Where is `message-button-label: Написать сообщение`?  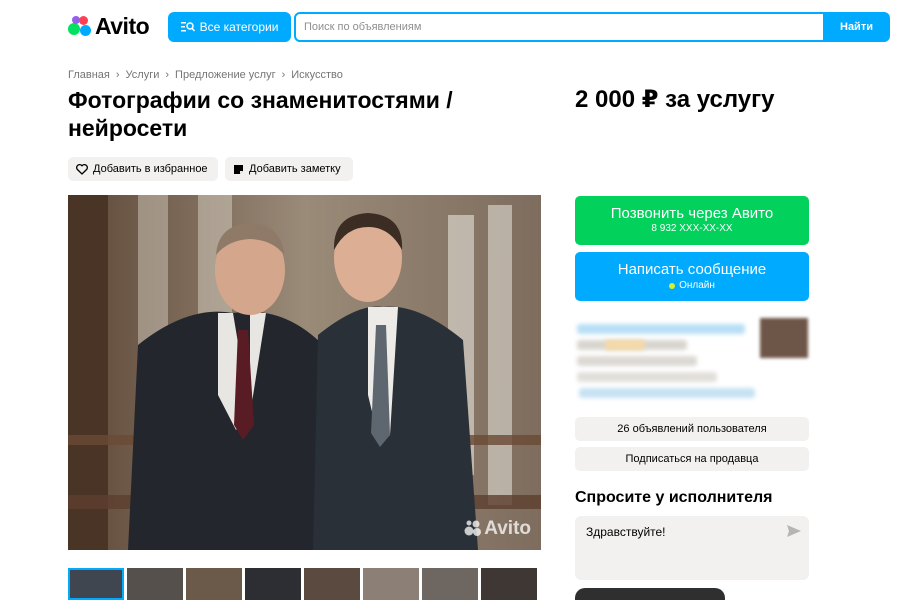 message-button-label: Написать сообщение is located at coordinates (692, 269).